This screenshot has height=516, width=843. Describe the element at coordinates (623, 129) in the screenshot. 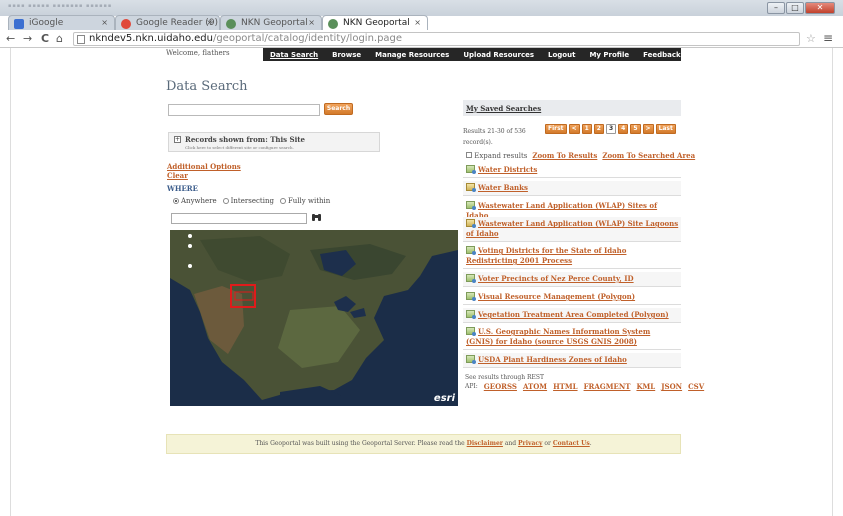

I see `pager-page-4: 4` at that location.